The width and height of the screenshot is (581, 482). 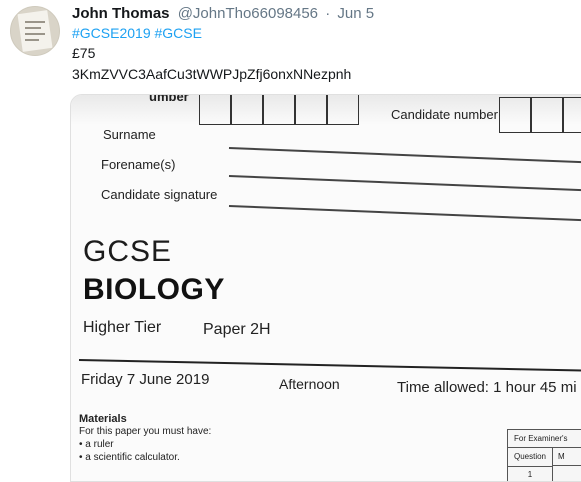 I want to click on materials-intro: For this paper you must have:, so click(x=145, y=431).